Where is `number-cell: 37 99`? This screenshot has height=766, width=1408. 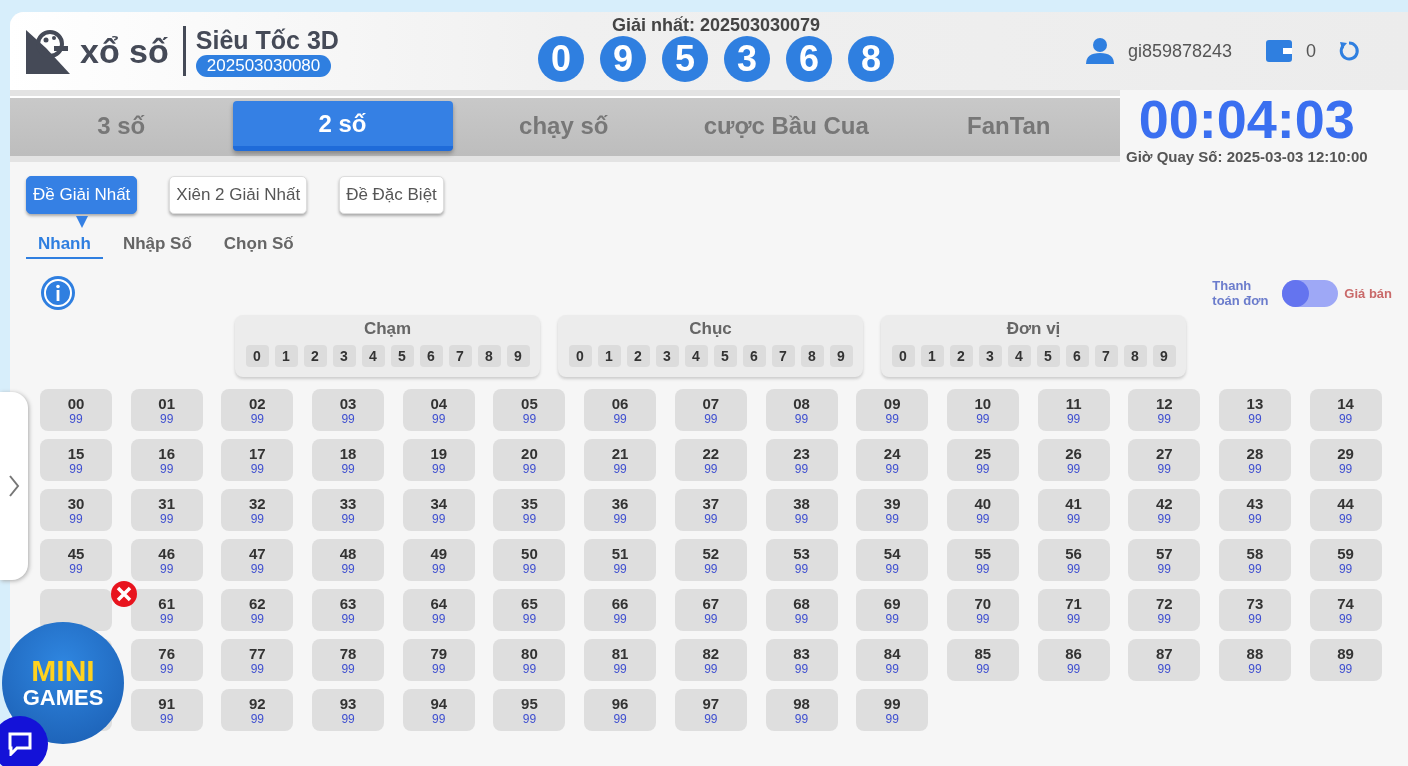 number-cell: 37 99 is located at coordinates (710, 510).